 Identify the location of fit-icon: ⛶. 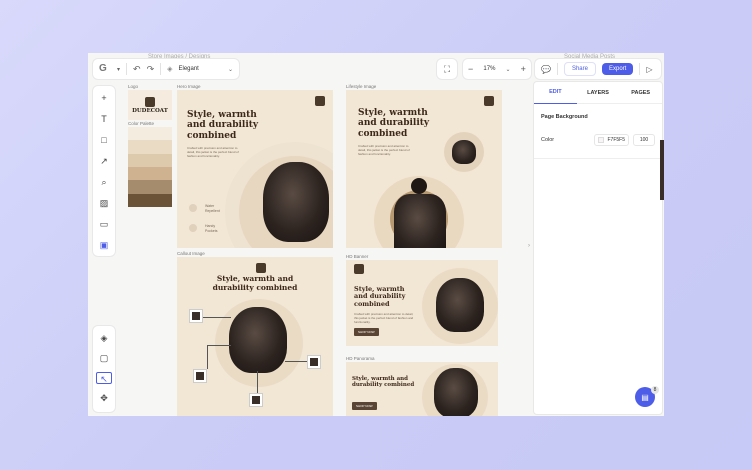
(447, 68).